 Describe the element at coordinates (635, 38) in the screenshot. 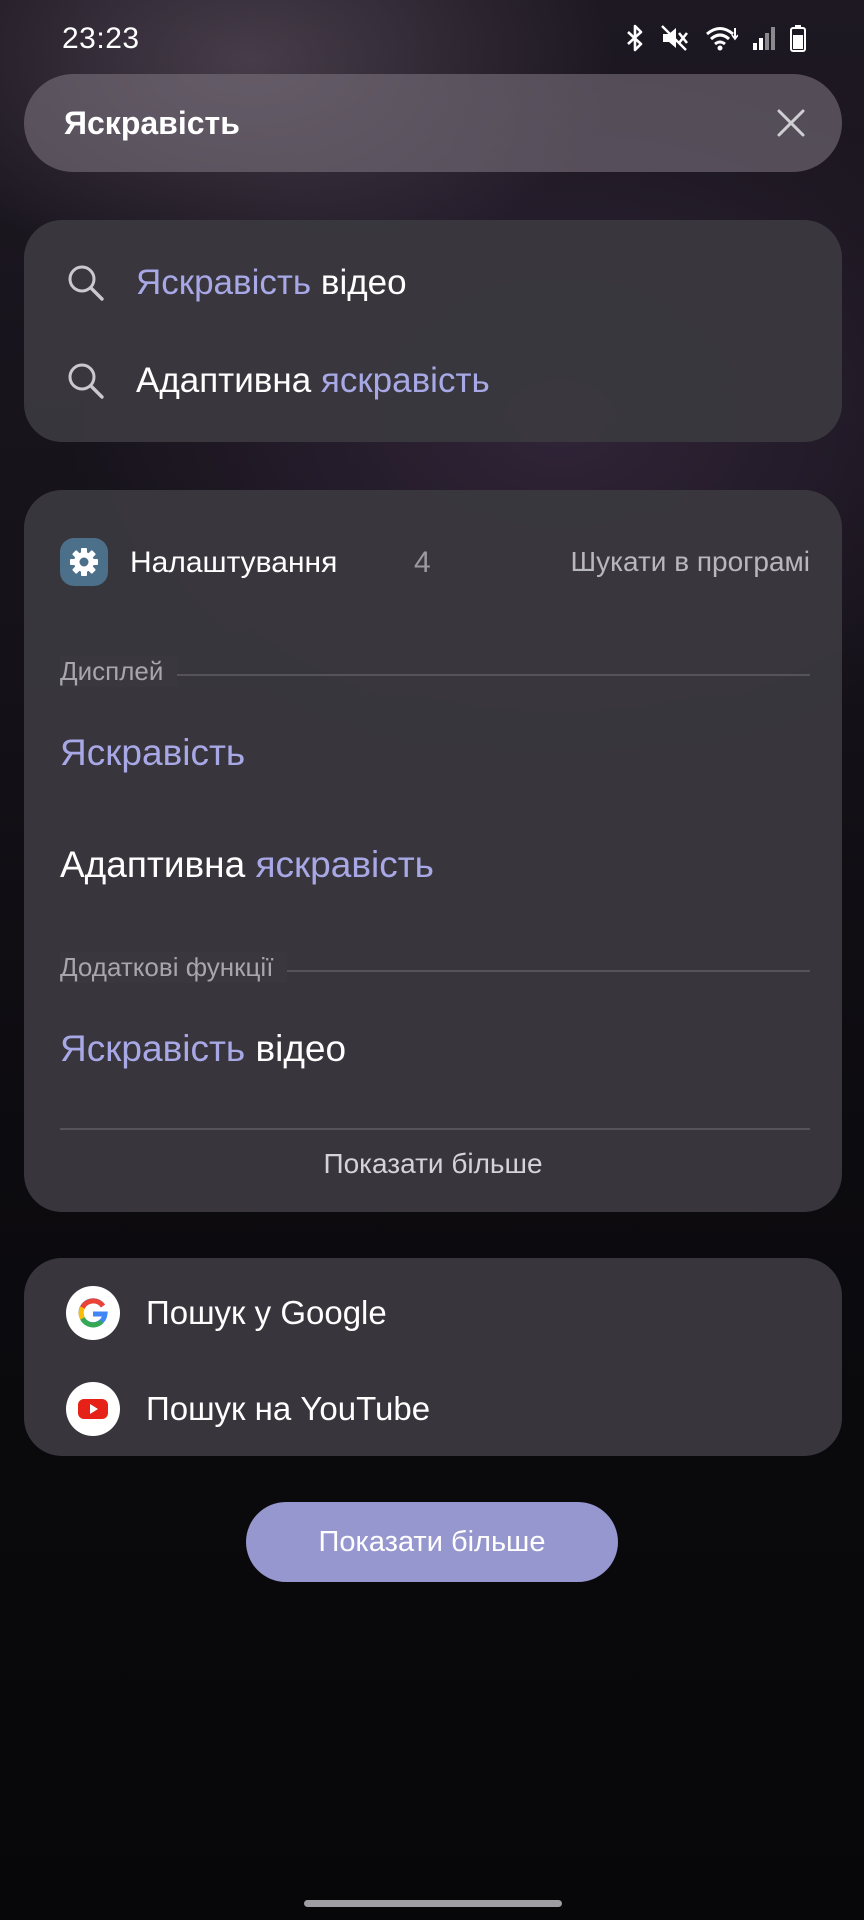

I see `bluetooth-icon` at that location.